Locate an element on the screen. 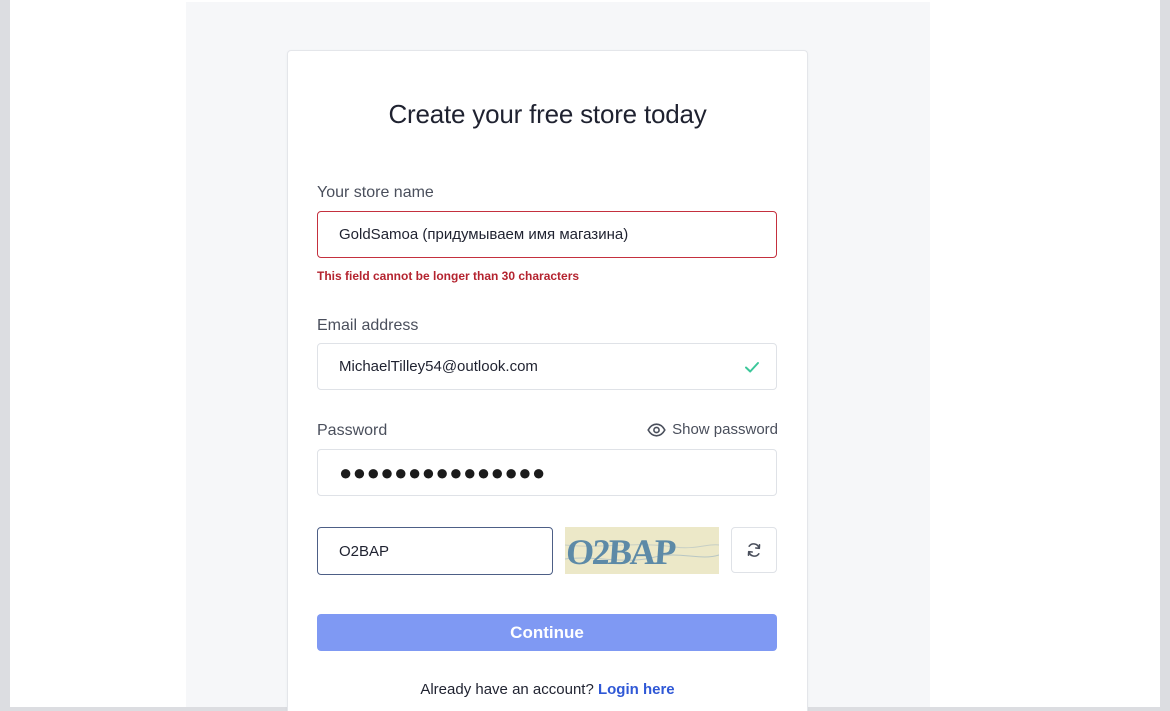 The height and width of the screenshot is (711, 1170). store-name-input: GoldSamoa (придумываем имя магазина) is located at coordinates (547, 234).